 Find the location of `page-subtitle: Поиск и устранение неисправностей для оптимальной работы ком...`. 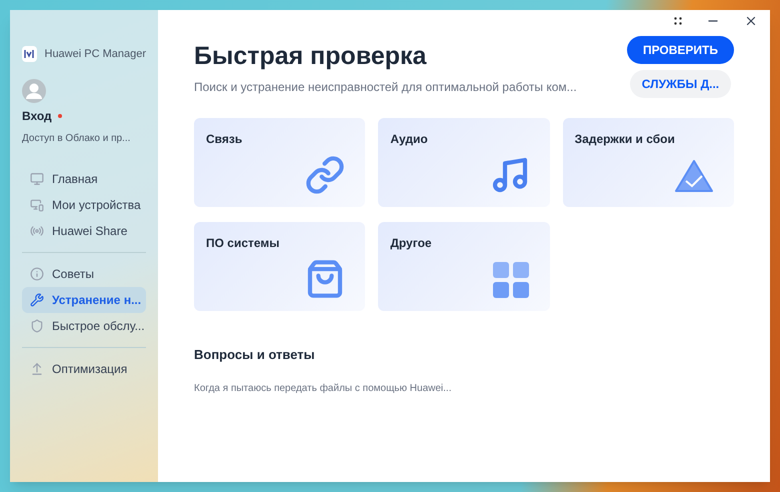

page-subtitle: Поиск и устранение неисправностей для оптимальной работы ком... is located at coordinates (385, 87).